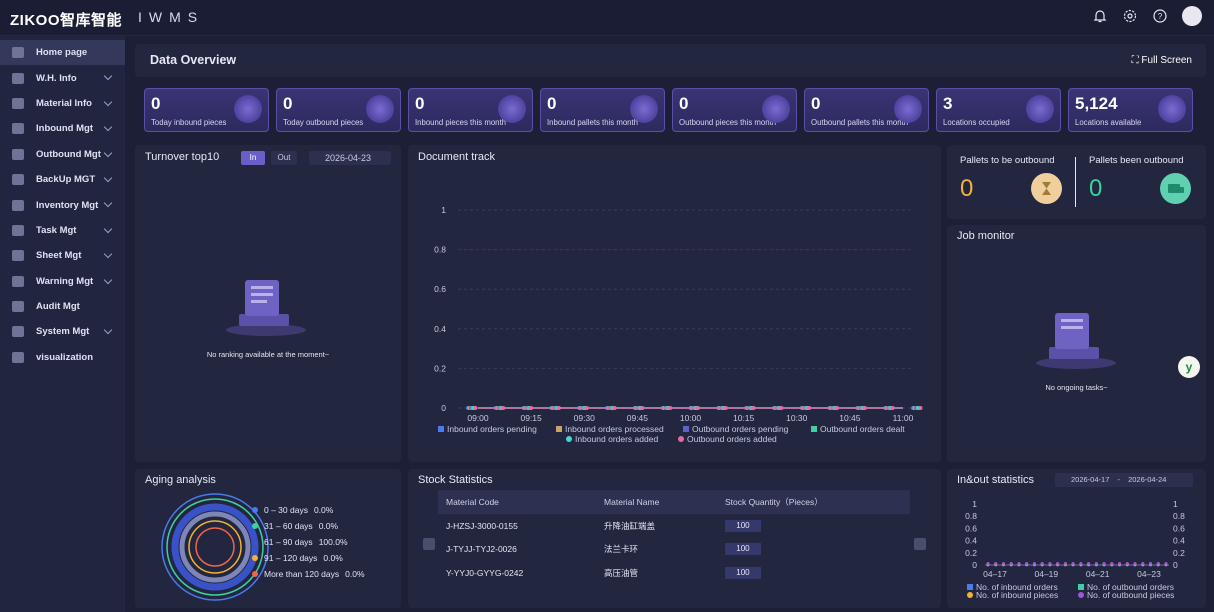 Image resolution: width=1214 pixels, height=612 pixels. Describe the element at coordinates (967, 188) in the screenshot. I see `pallets-to-be-outbound-value: 0` at that location.